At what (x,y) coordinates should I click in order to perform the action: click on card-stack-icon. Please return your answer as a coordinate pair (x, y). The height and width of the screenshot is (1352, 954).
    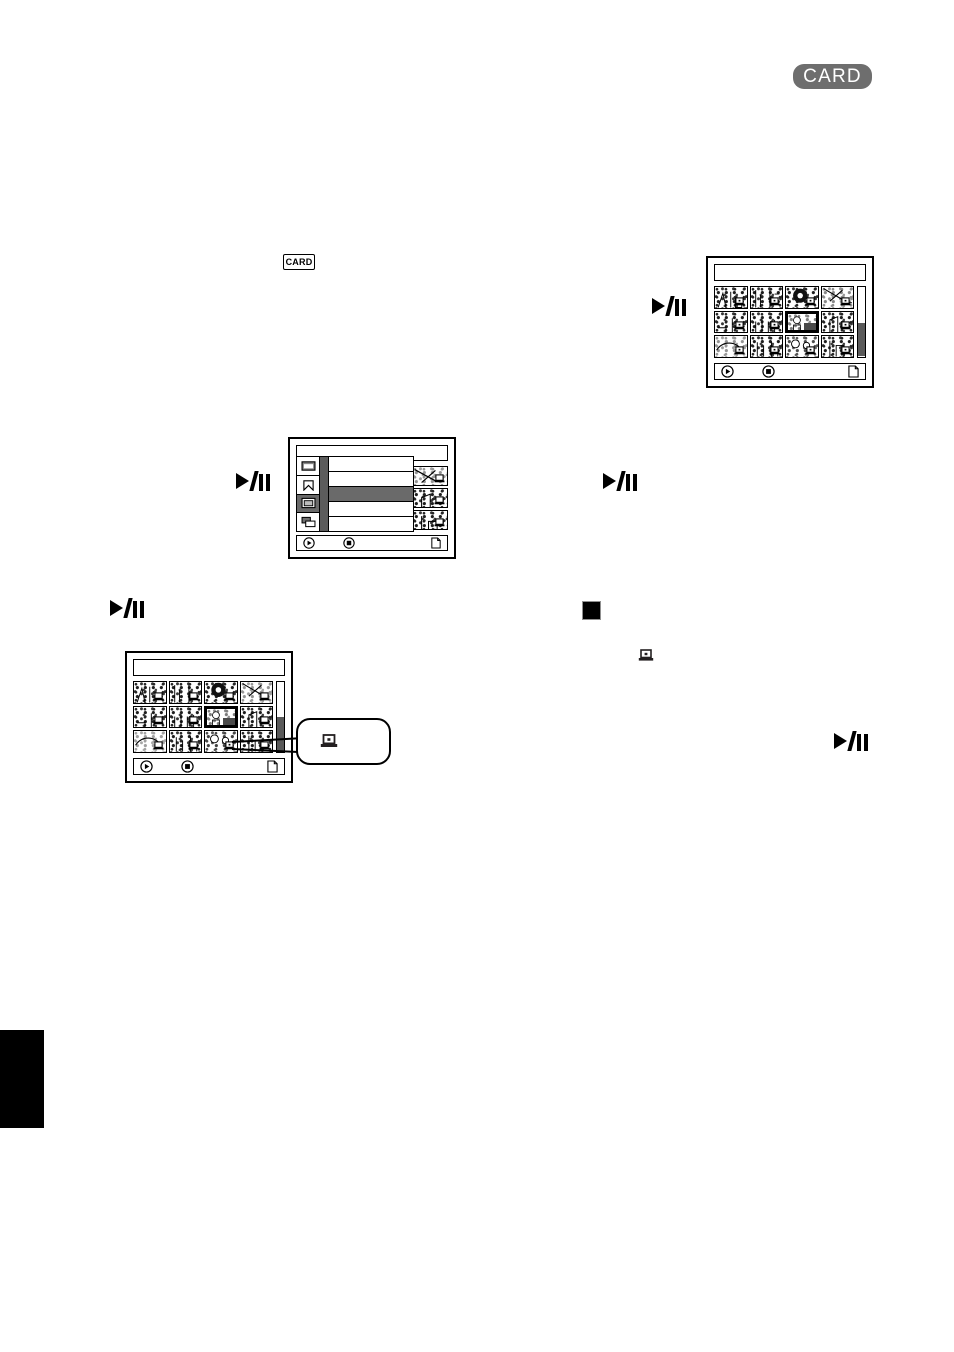
    Looking at the image, I should click on (308, 522).